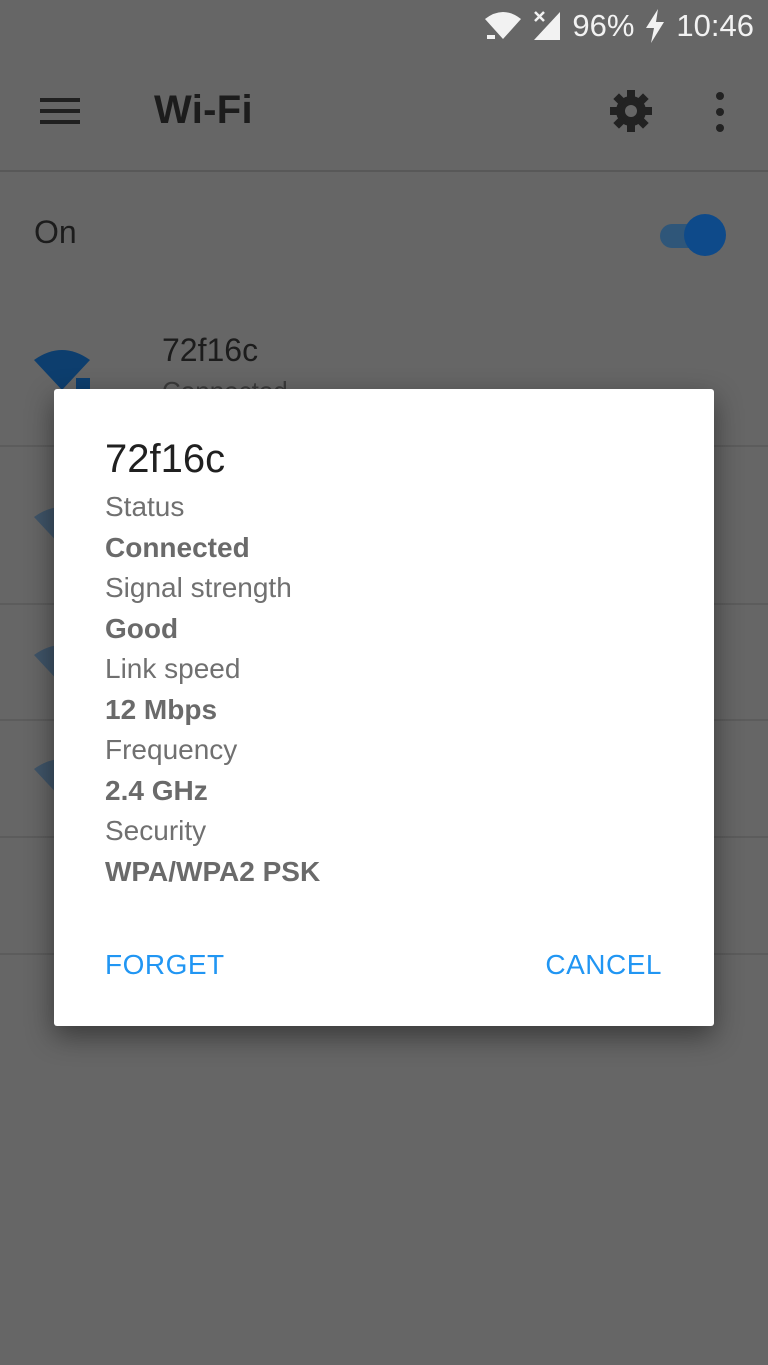 The image size is (768, 1365). Describe the element at coordinates (156, 830) in the screenshot. I see `security-label: Security` at that location.